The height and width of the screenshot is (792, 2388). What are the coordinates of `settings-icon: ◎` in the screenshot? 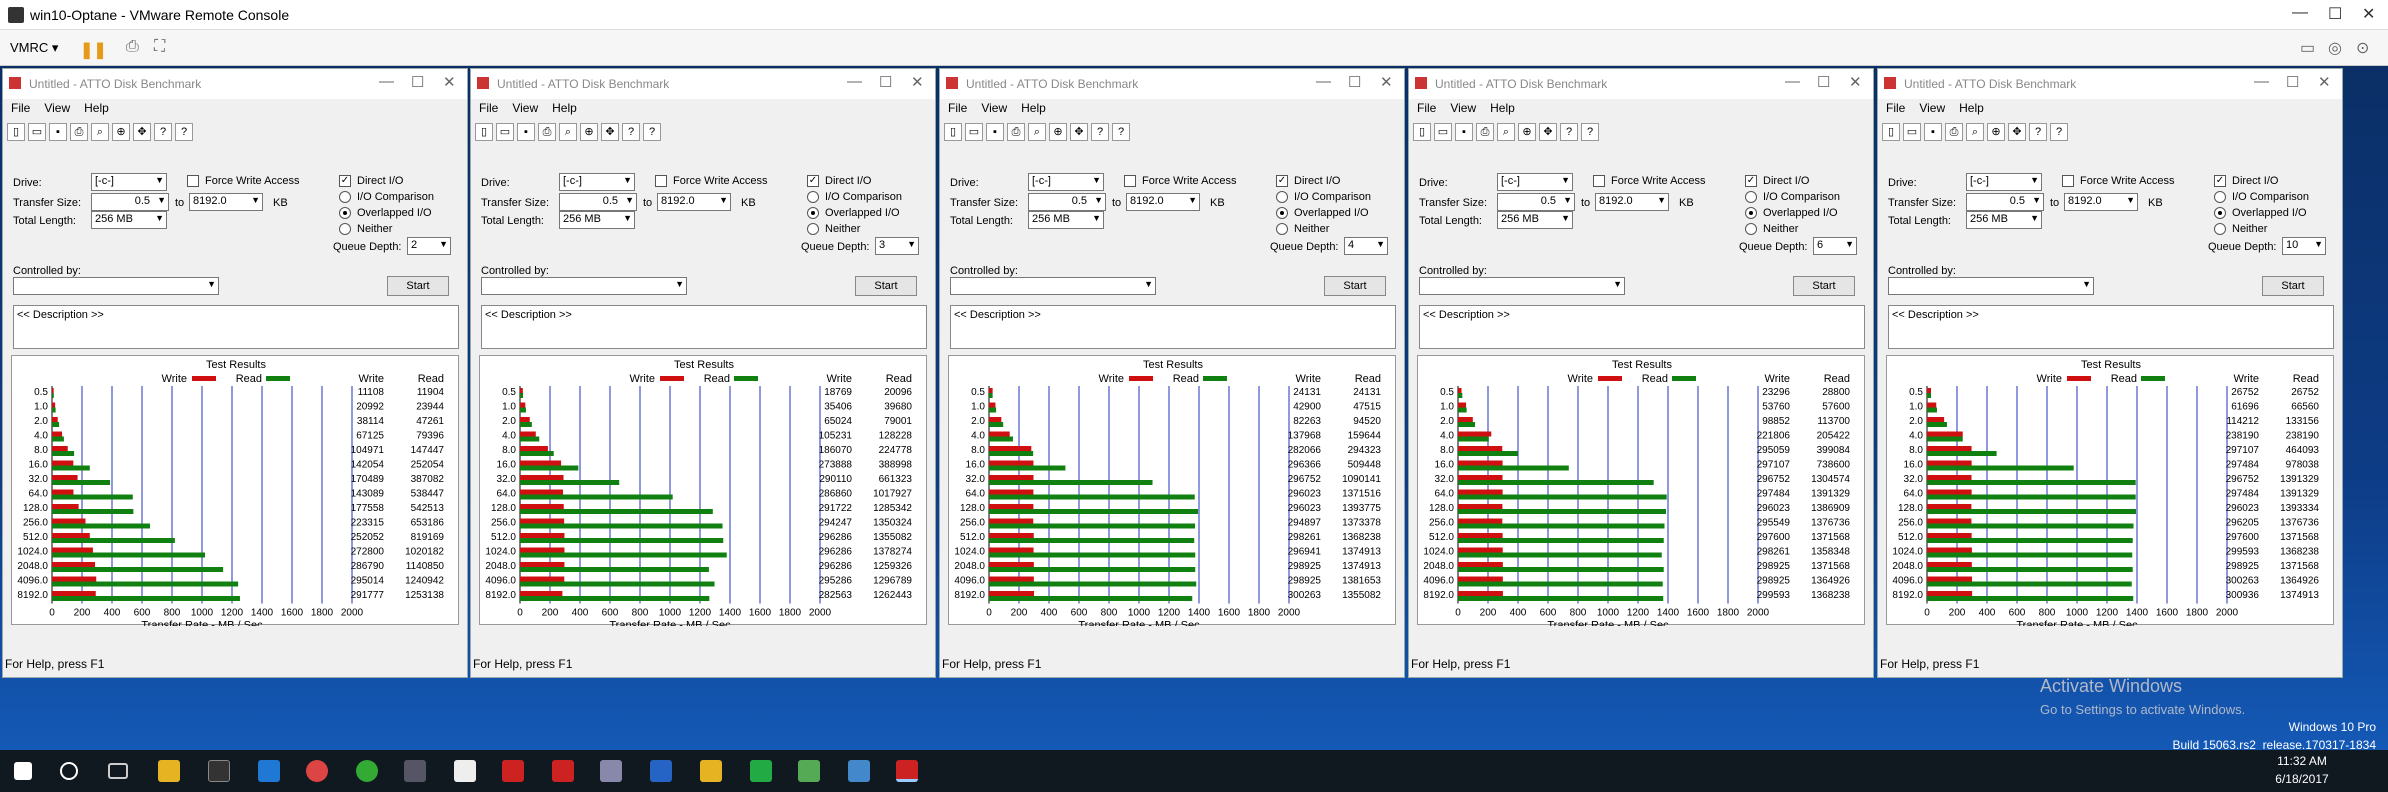 It's located at (2335, 48).